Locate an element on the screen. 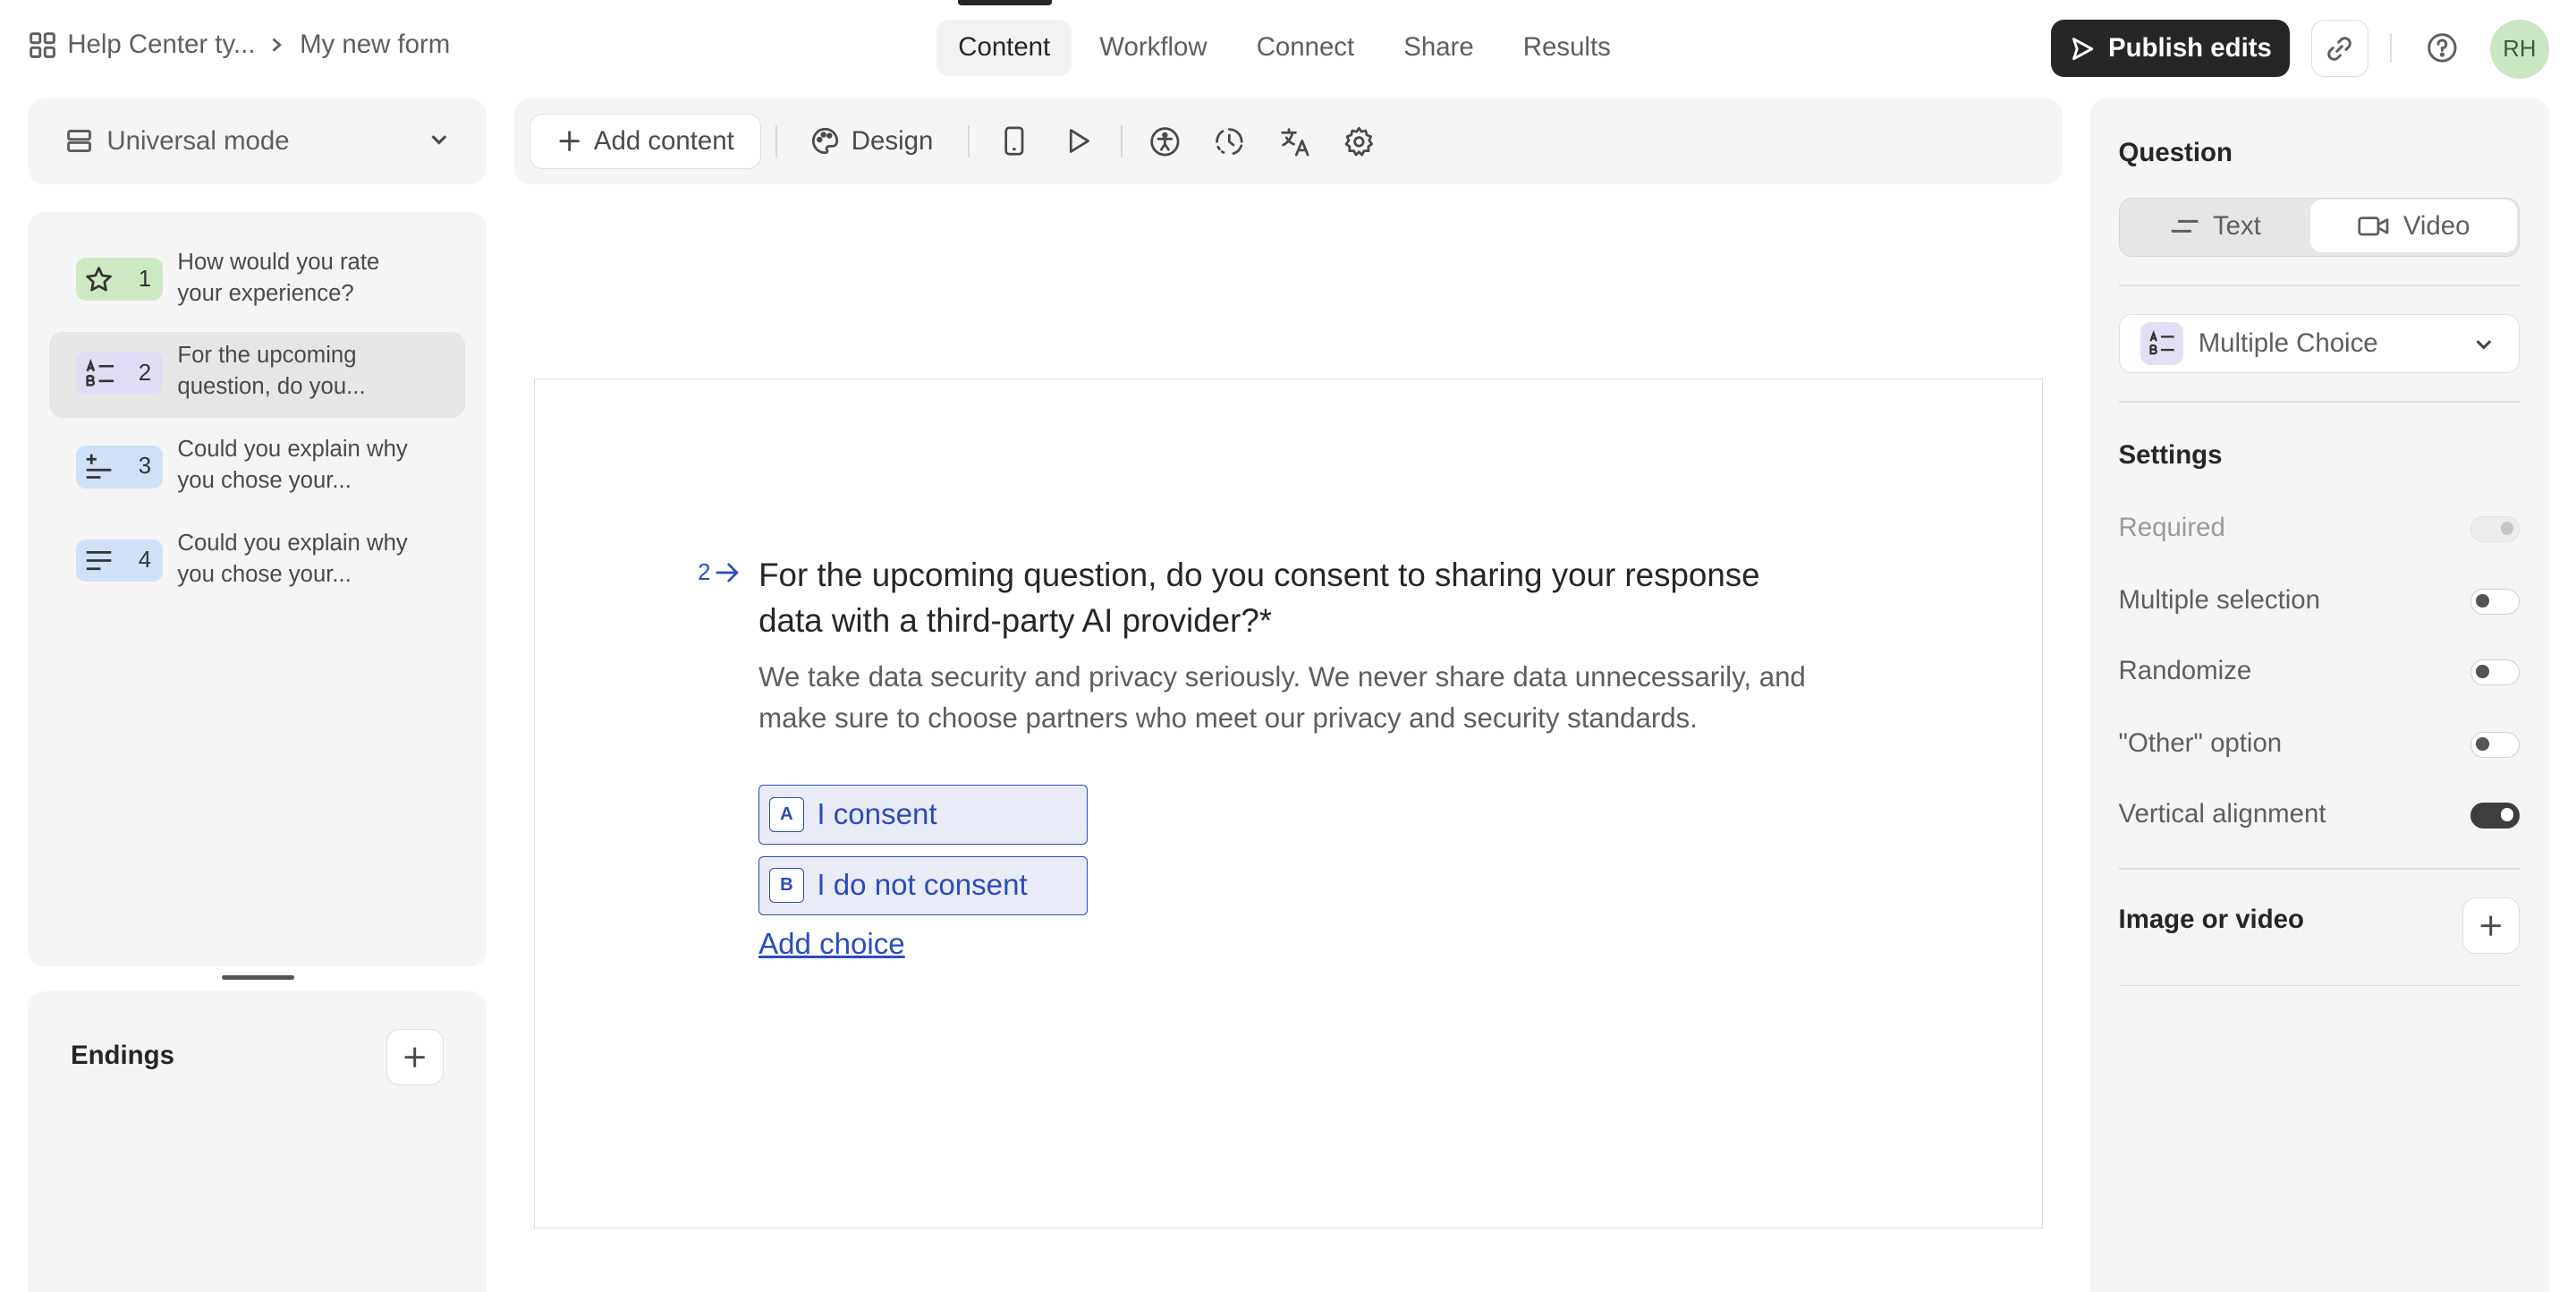 This screenshot has width=2576, height=1292. randomize-toggle is located at coordinates (2495, 672).